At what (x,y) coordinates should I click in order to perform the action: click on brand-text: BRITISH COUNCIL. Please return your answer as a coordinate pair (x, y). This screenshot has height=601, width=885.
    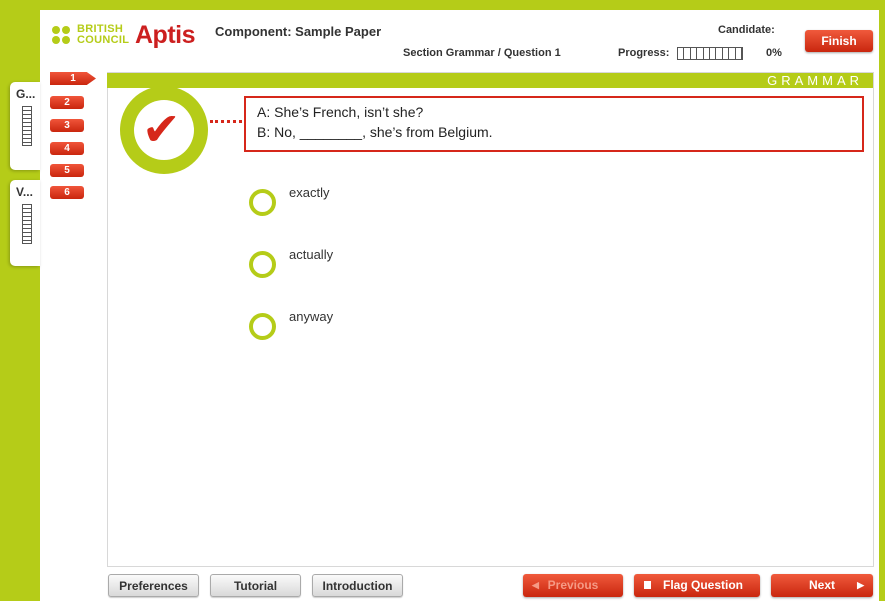
    Looking at the image, I should click on (103, 34).